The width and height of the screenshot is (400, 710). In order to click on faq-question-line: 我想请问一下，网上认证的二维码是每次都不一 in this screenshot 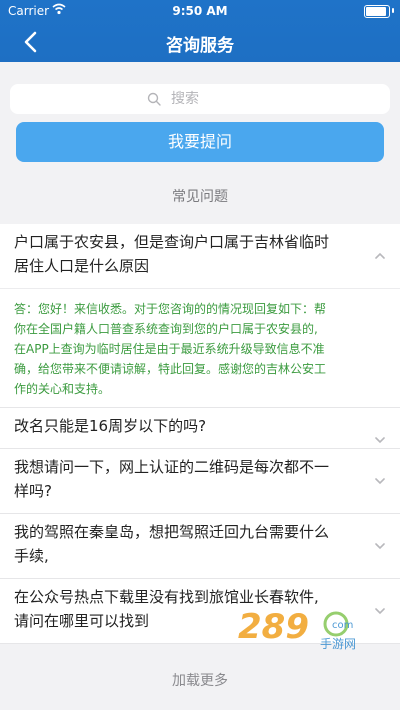, I will do `click(172, 467)`.